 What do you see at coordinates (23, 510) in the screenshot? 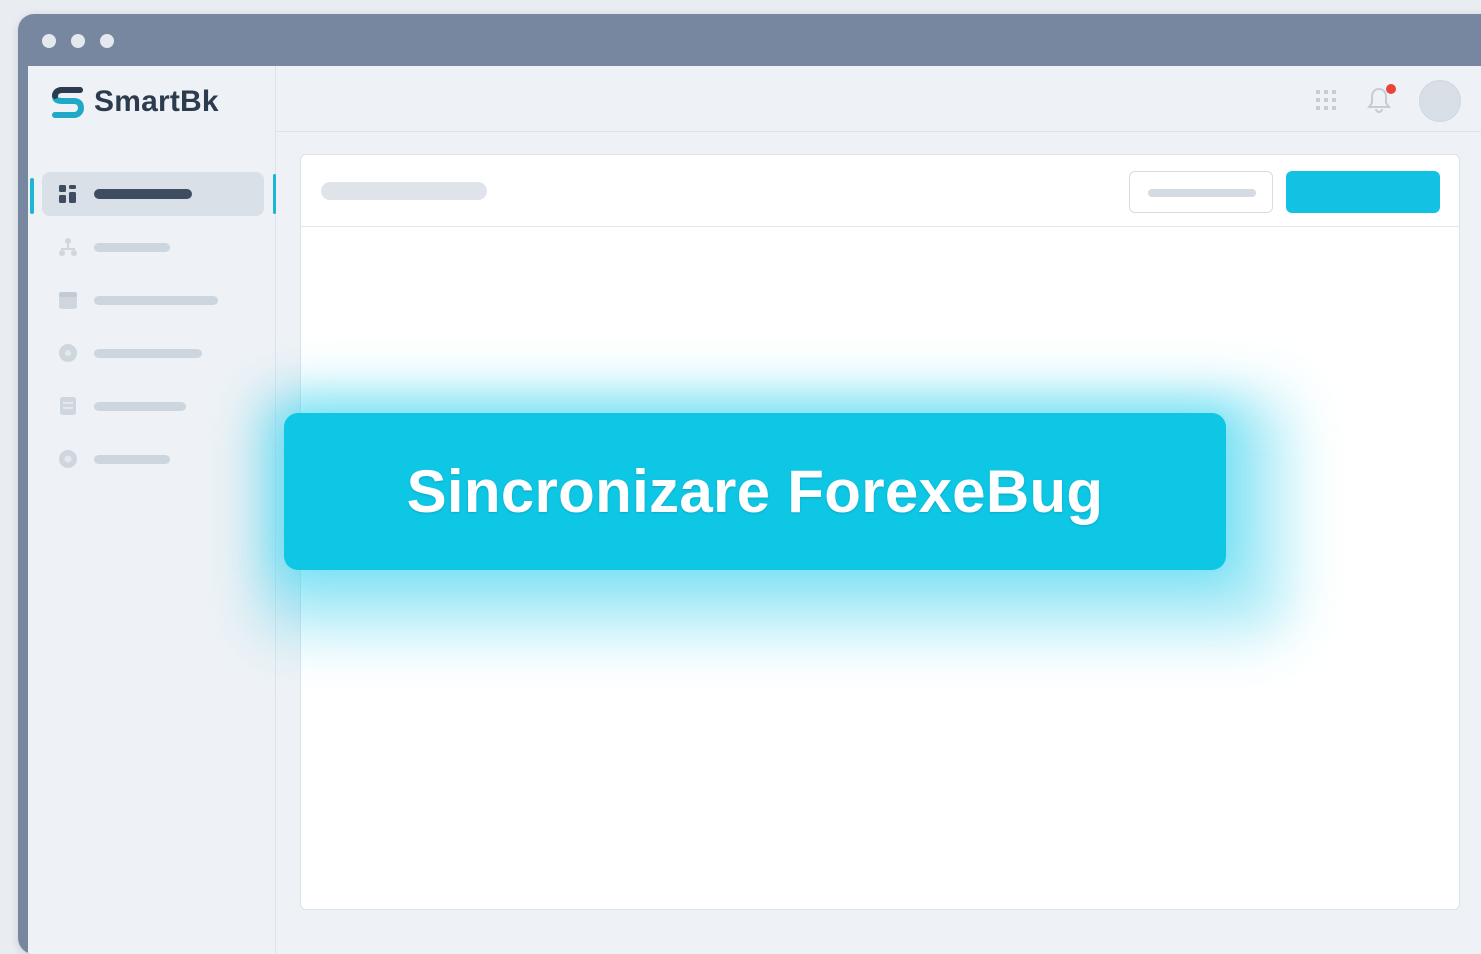
I see `window-frame-edge` at bounding box center [23, 510].